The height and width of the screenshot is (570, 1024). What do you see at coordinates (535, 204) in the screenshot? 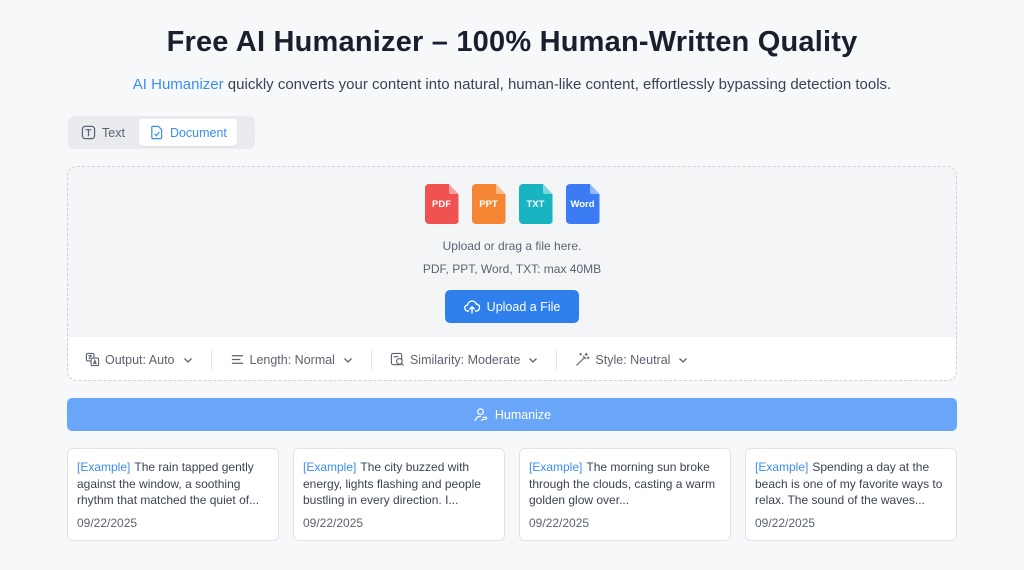
I see `txt-file-icon: TXT` at bounding box center [535, 204].